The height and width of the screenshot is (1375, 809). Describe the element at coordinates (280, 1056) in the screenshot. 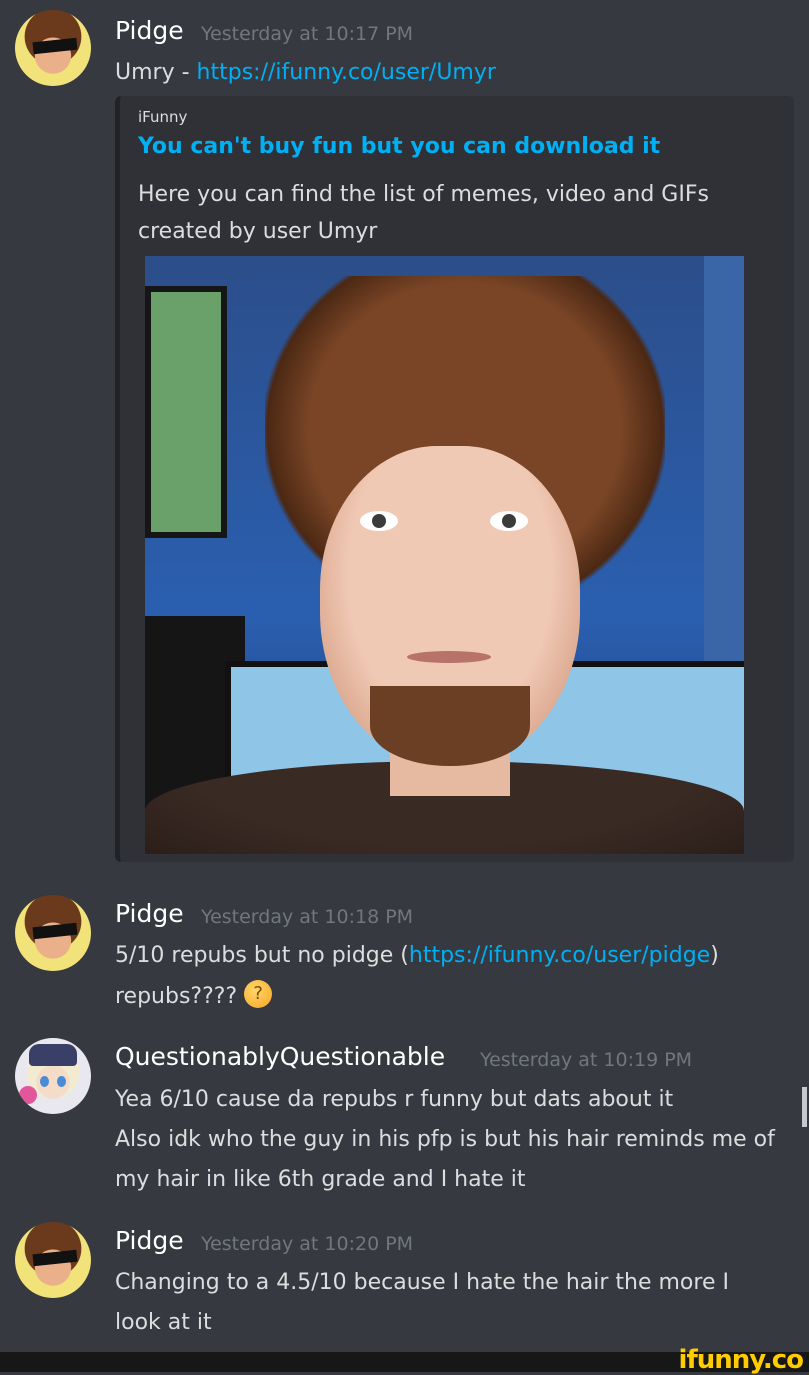

I see `author-name: QuestionablyQuestionable` at that location.